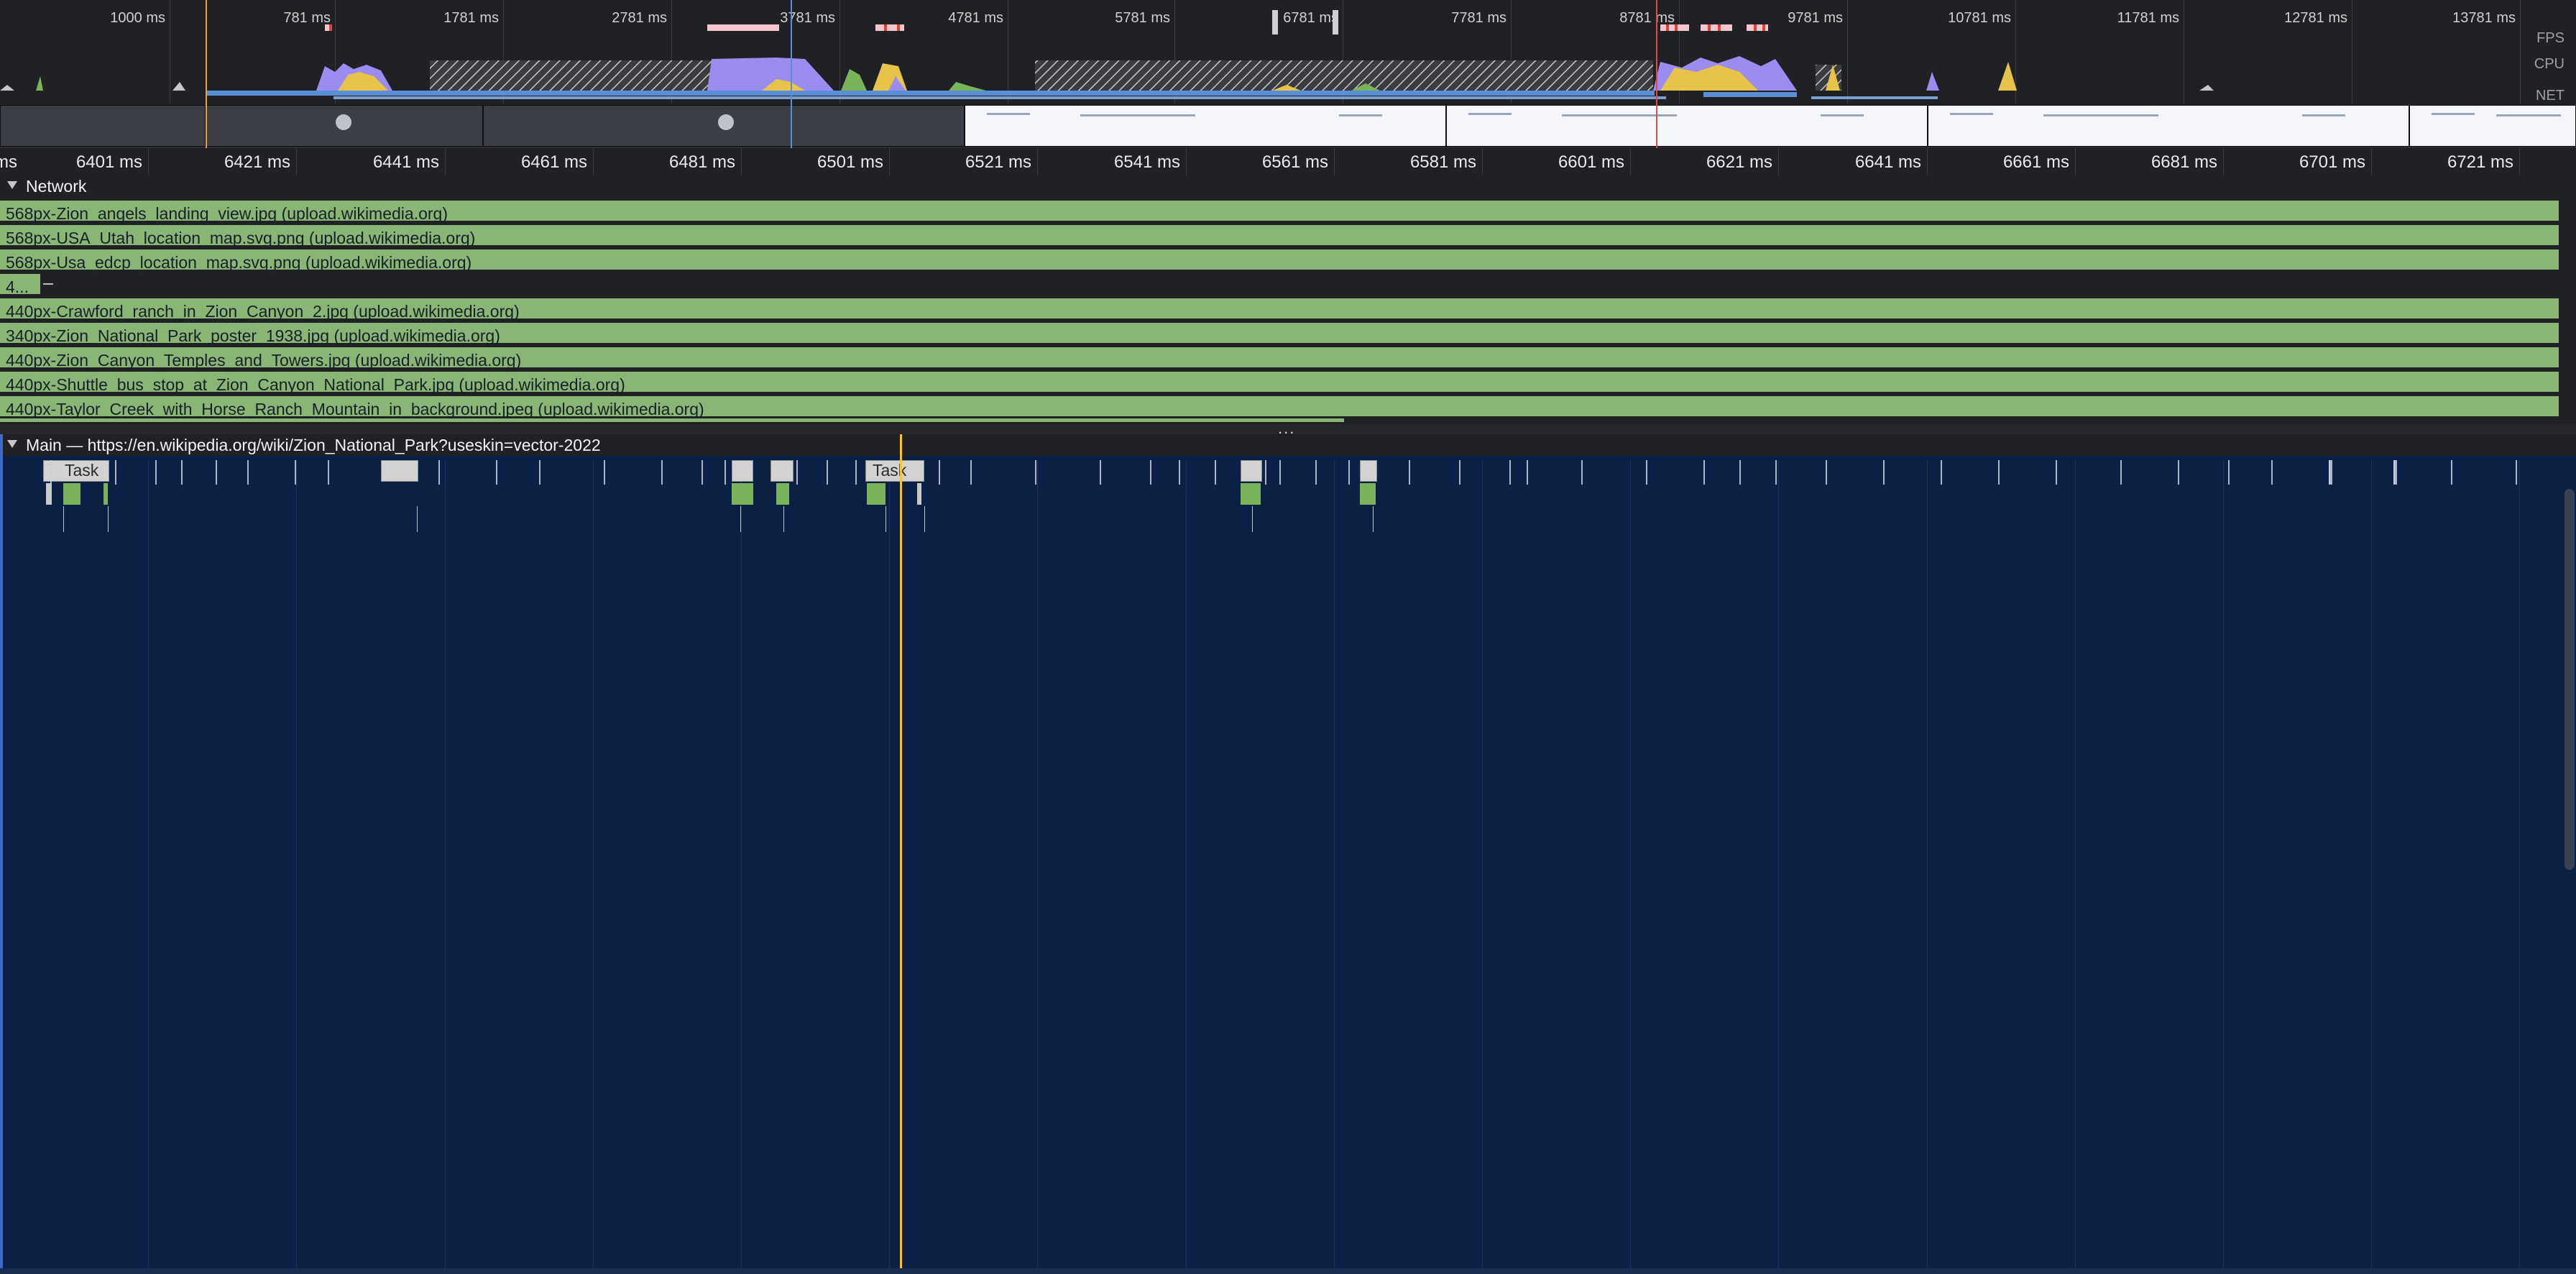 This screenshot has width=2576, height=1274. I want to click on network-section-header: Network, so click(1288, 186).